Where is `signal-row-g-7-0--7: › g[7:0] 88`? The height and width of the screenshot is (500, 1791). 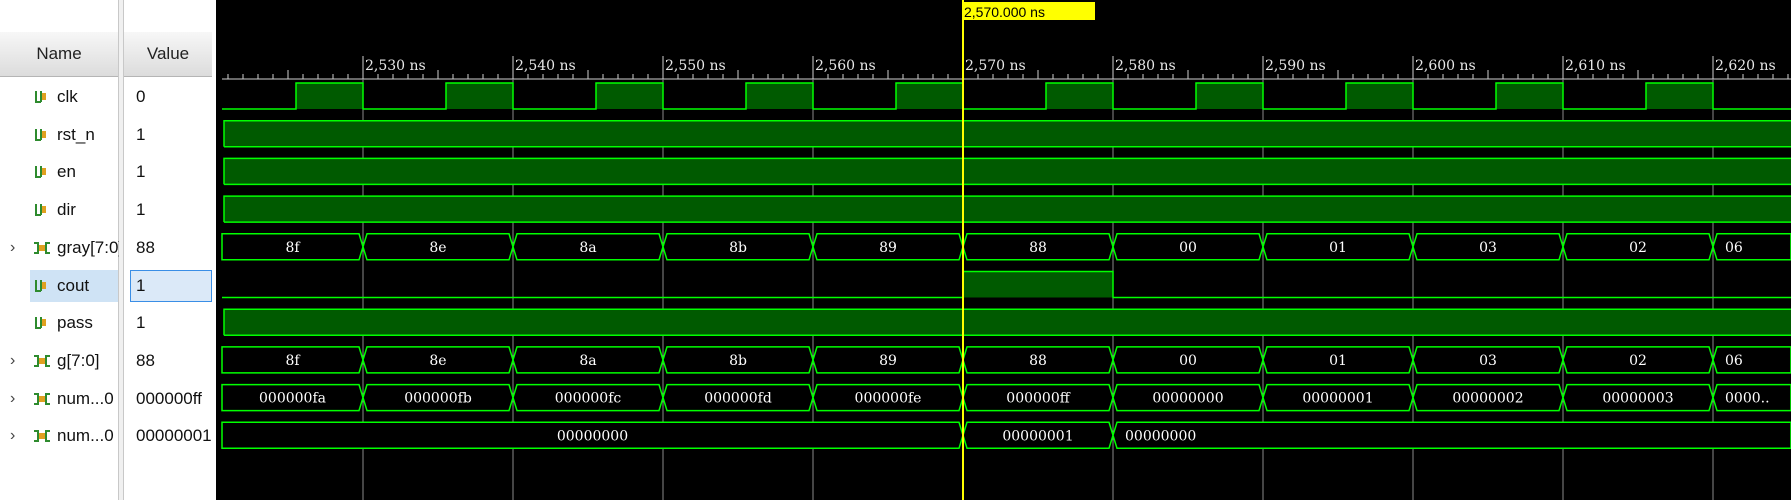 signal-row-g-7-0--7: › g[7:0] 88 is located at coordinates (106, 361).